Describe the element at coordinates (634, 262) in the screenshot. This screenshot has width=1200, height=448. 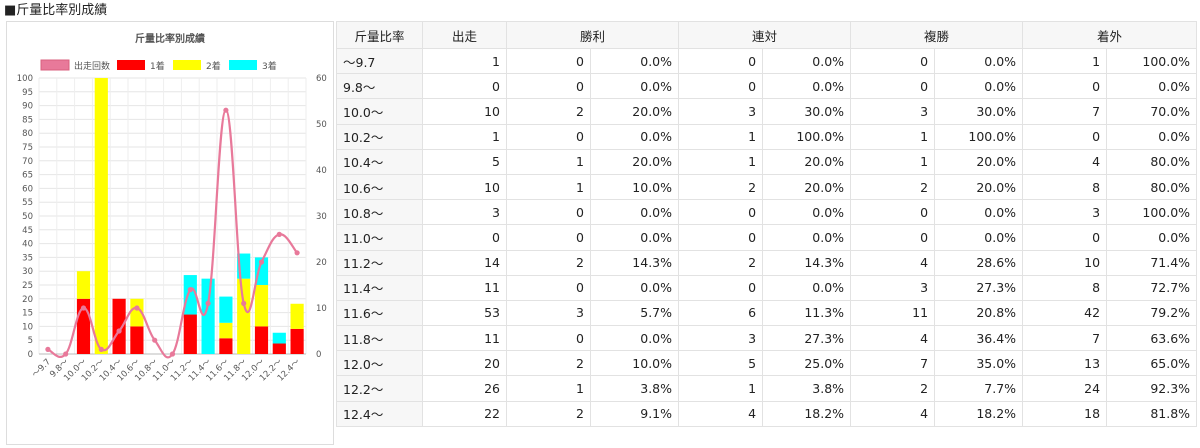
I see `table-cell: 14.3%` at that location.